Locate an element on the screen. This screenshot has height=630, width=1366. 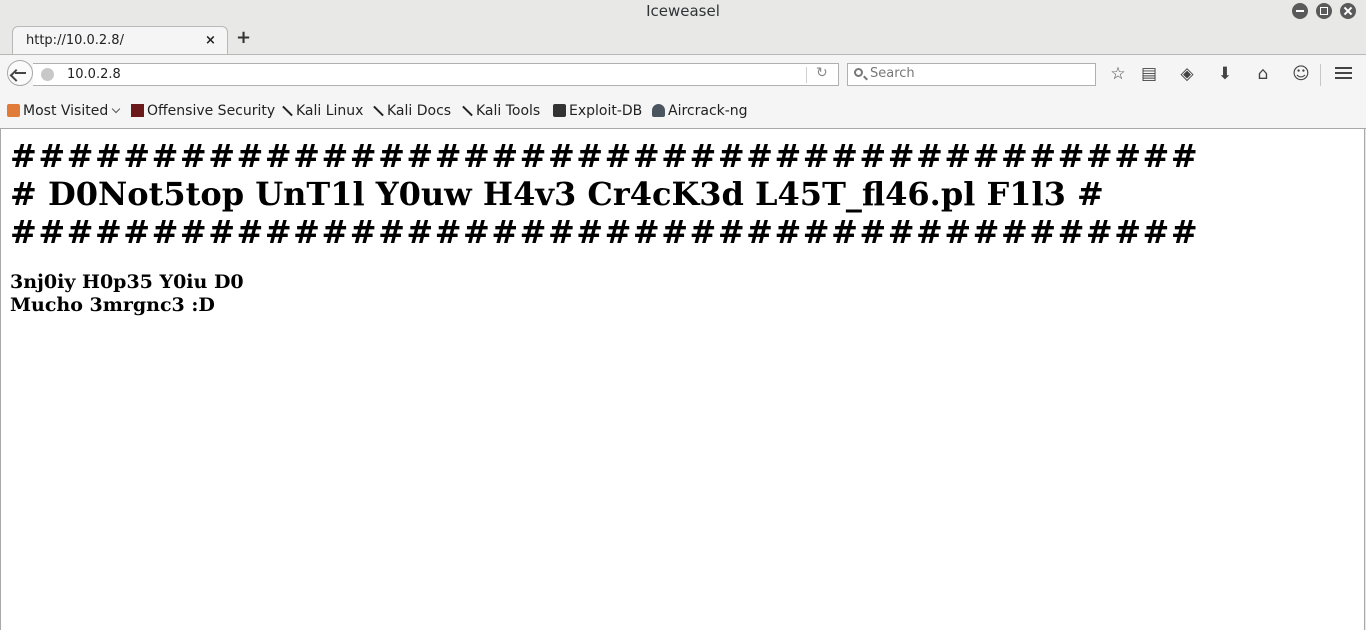
new-tab-button: + is located at coordinates (243, 38).